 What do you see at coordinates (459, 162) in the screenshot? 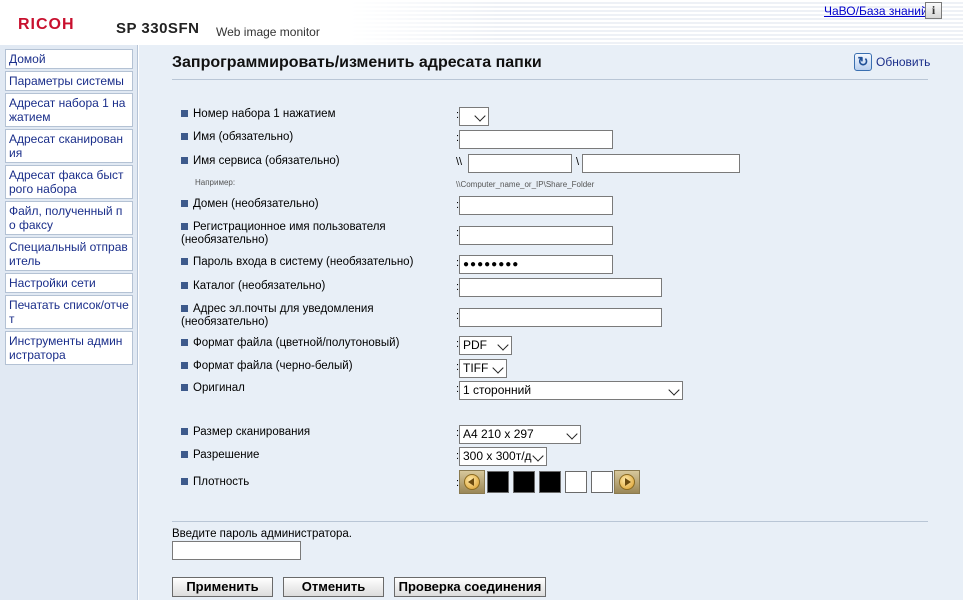
I see `service-prefix: \\` at bounding box center [459, 162].